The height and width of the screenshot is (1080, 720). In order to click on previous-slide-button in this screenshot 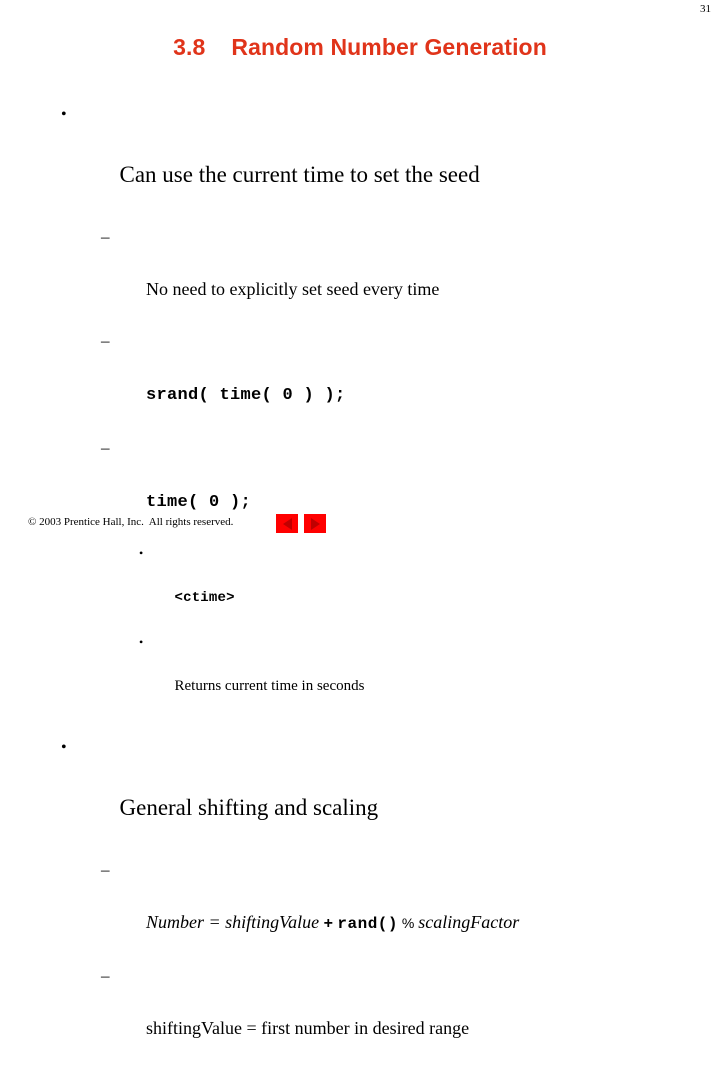, I will do `click(287, 523)`.